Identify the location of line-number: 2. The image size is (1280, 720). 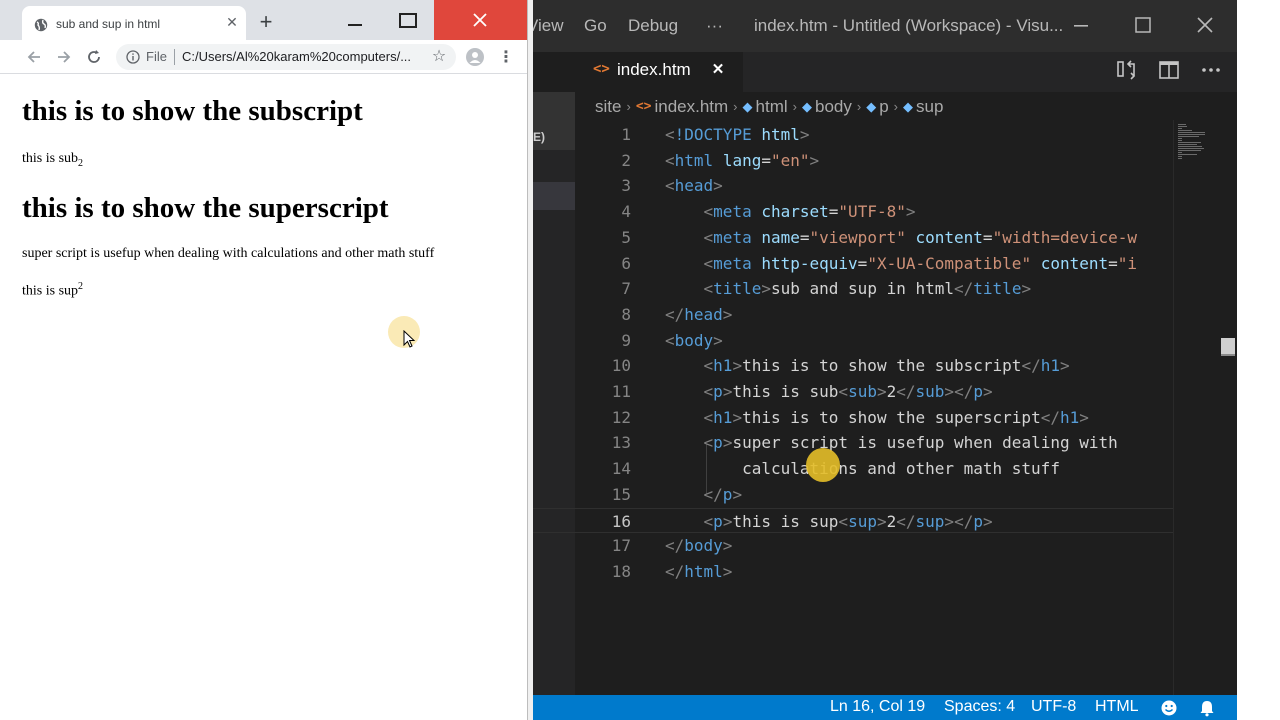
(611, 160).